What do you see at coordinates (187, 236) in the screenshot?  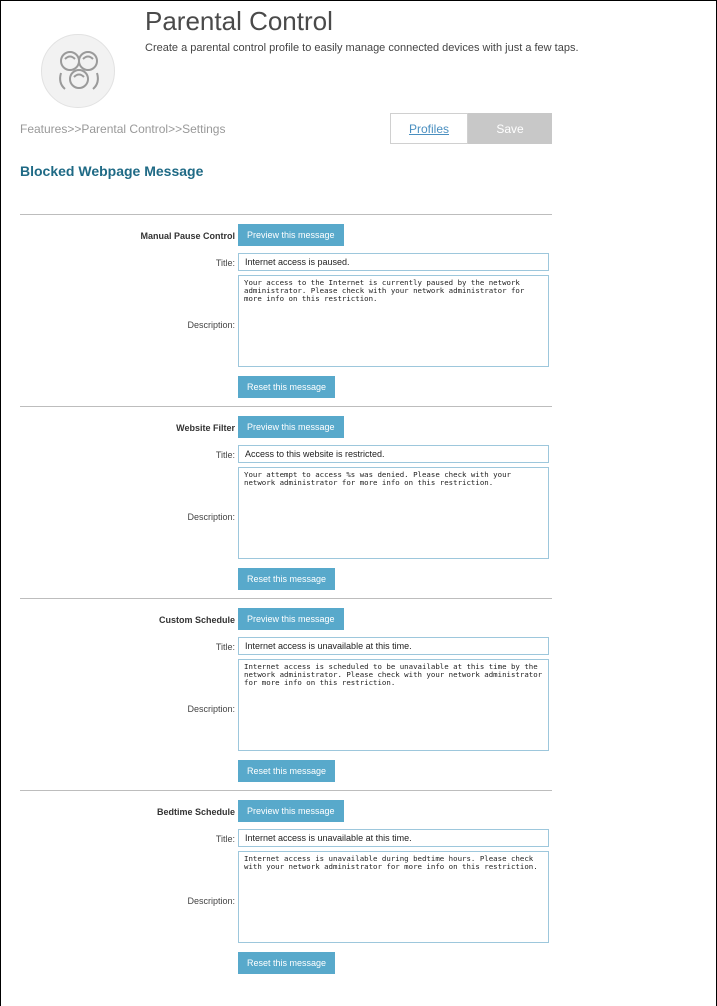 I see `message-name: Manual Pause Control` at bounding box center [187, 236].